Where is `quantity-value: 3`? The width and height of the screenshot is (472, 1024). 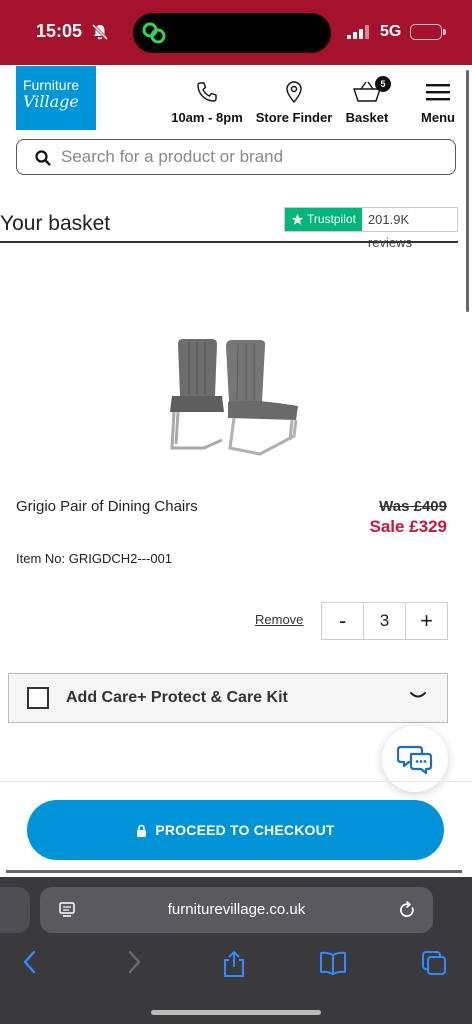
quantity-value: 3 is located at coordinates (384, 621).